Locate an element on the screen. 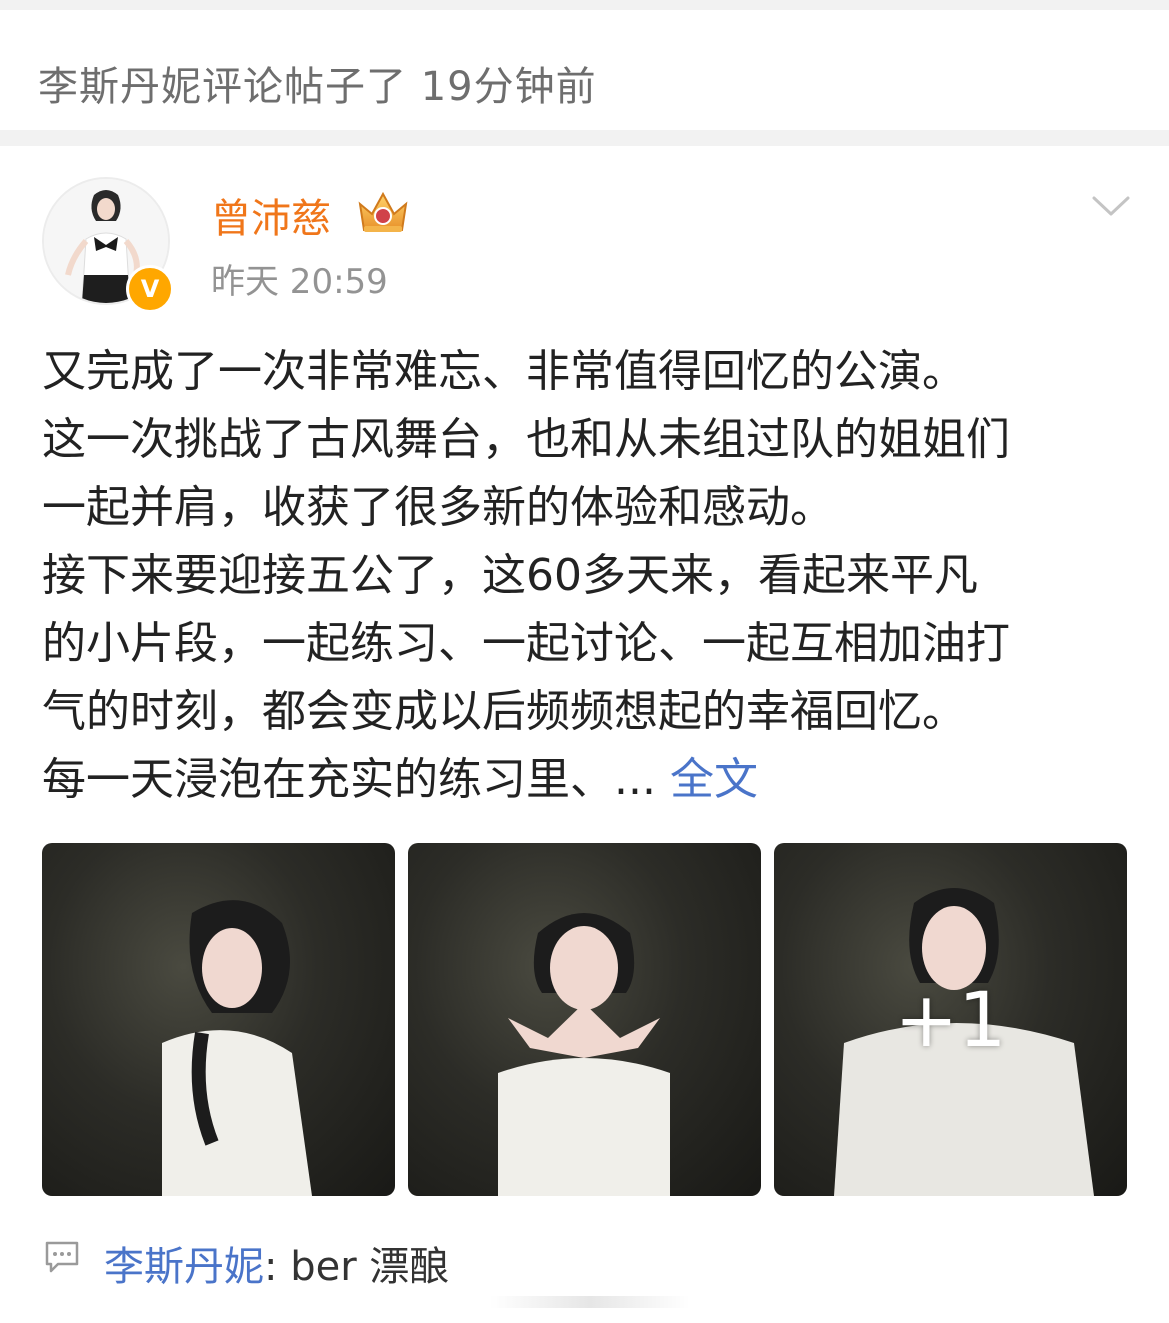 The image size is (1169, 1323). content-line: 一起并肩，收获了很多新的体验和感动。 is located at coordinates (438, 507).